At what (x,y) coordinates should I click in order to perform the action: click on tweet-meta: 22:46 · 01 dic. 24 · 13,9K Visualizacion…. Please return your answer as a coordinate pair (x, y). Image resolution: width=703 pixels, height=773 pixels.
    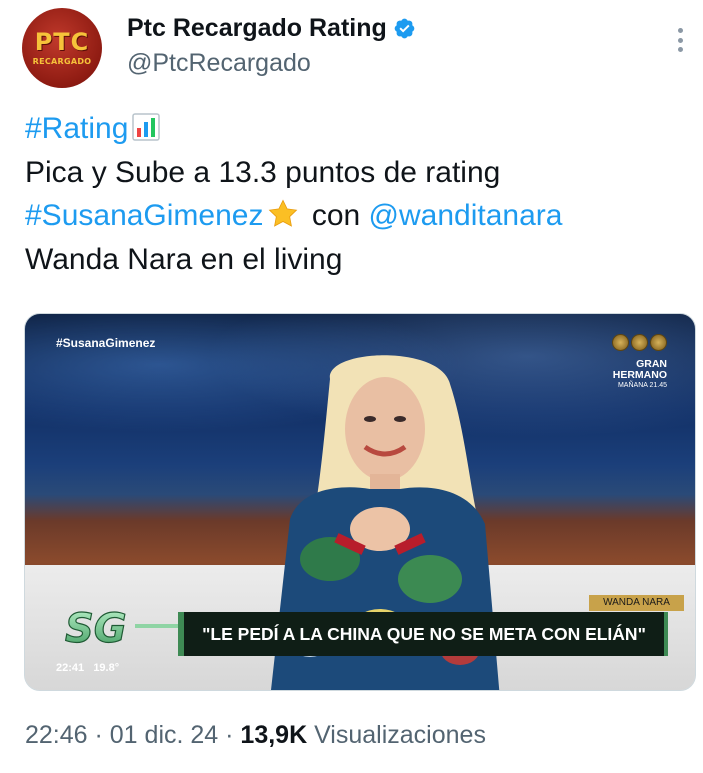
    Looking at the image, I should click on (255, 735).